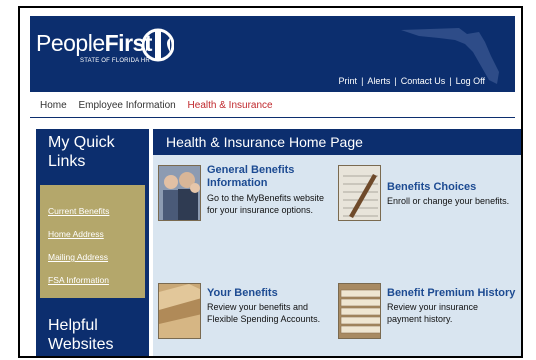 This screenshot has width=536, height=360. What do you see at coordinates (81, 335) in the screenshot?
I see `helpful-websites-title: Helpful Websites` at bounding box center [81, 335].